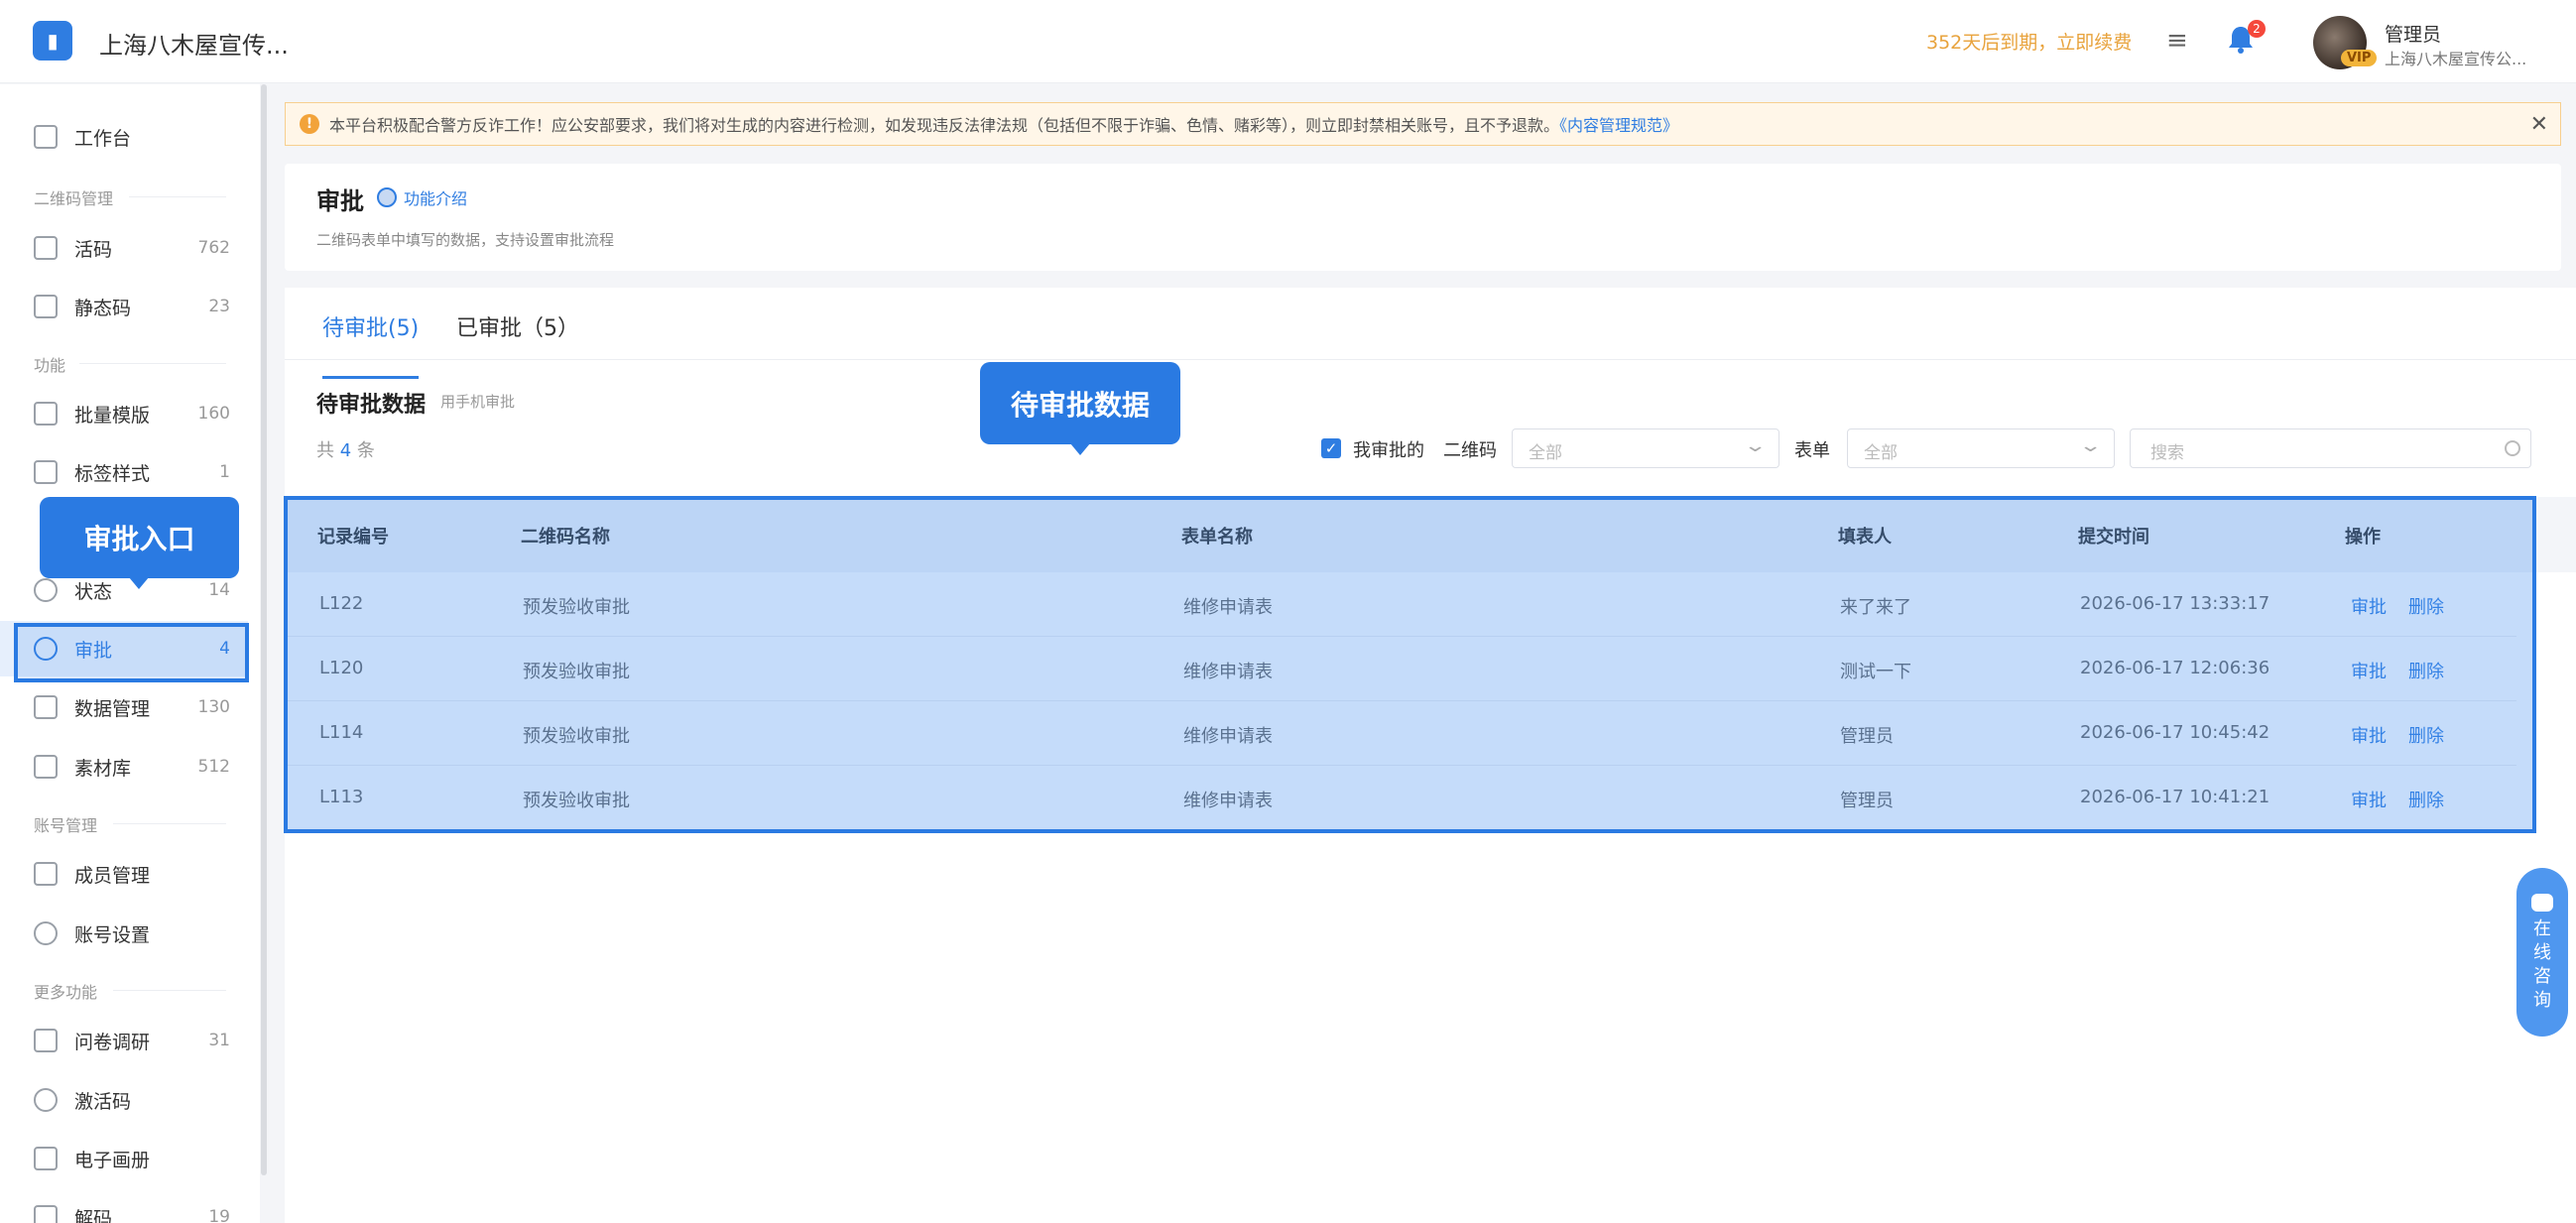 The image size is (2576, 1223). Describe the element at coordinates (112, 473) in the screenshot. I see `sidebar-item-label: 标签样式` at that location.